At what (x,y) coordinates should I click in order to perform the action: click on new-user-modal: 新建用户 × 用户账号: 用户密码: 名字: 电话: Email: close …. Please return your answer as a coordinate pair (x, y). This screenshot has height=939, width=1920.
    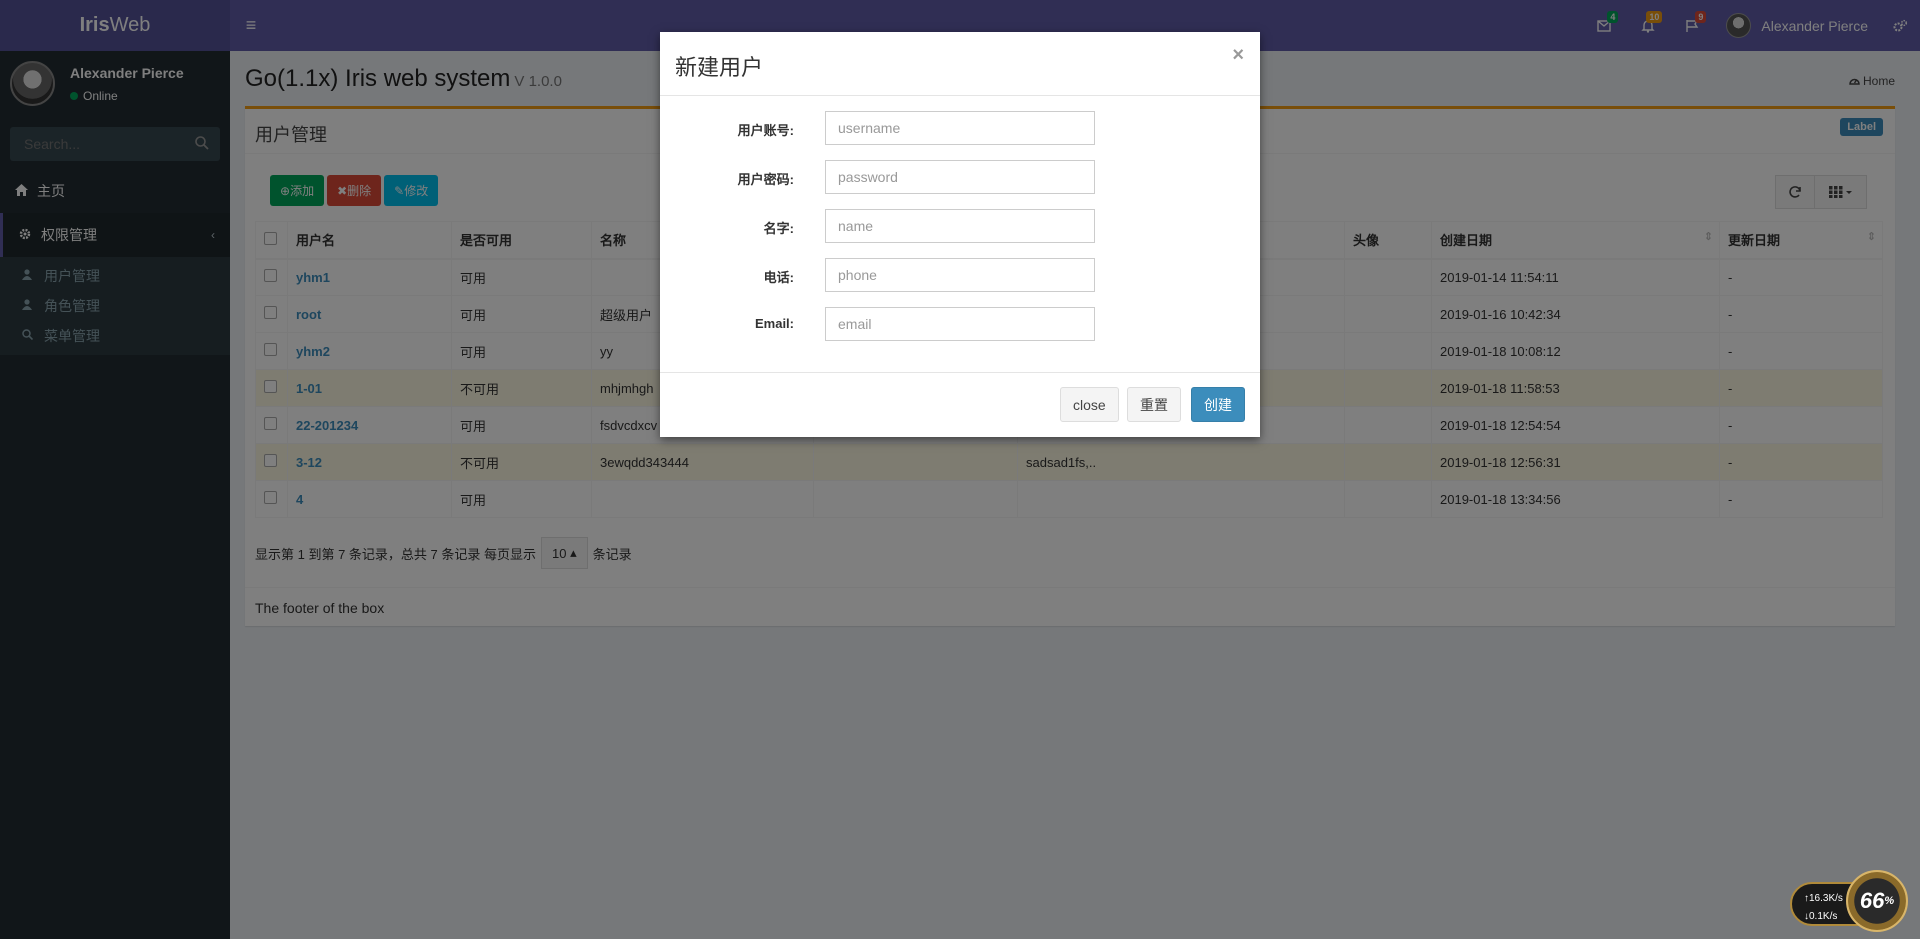
    Looking at the image, I should click on (960, 234).